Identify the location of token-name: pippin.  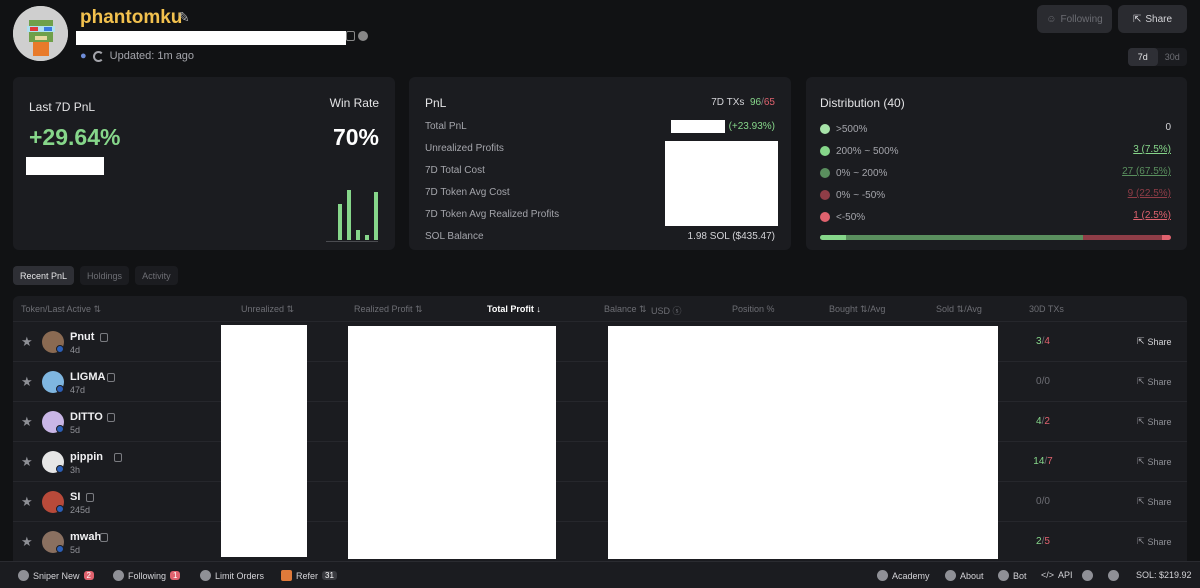
(86, 457).